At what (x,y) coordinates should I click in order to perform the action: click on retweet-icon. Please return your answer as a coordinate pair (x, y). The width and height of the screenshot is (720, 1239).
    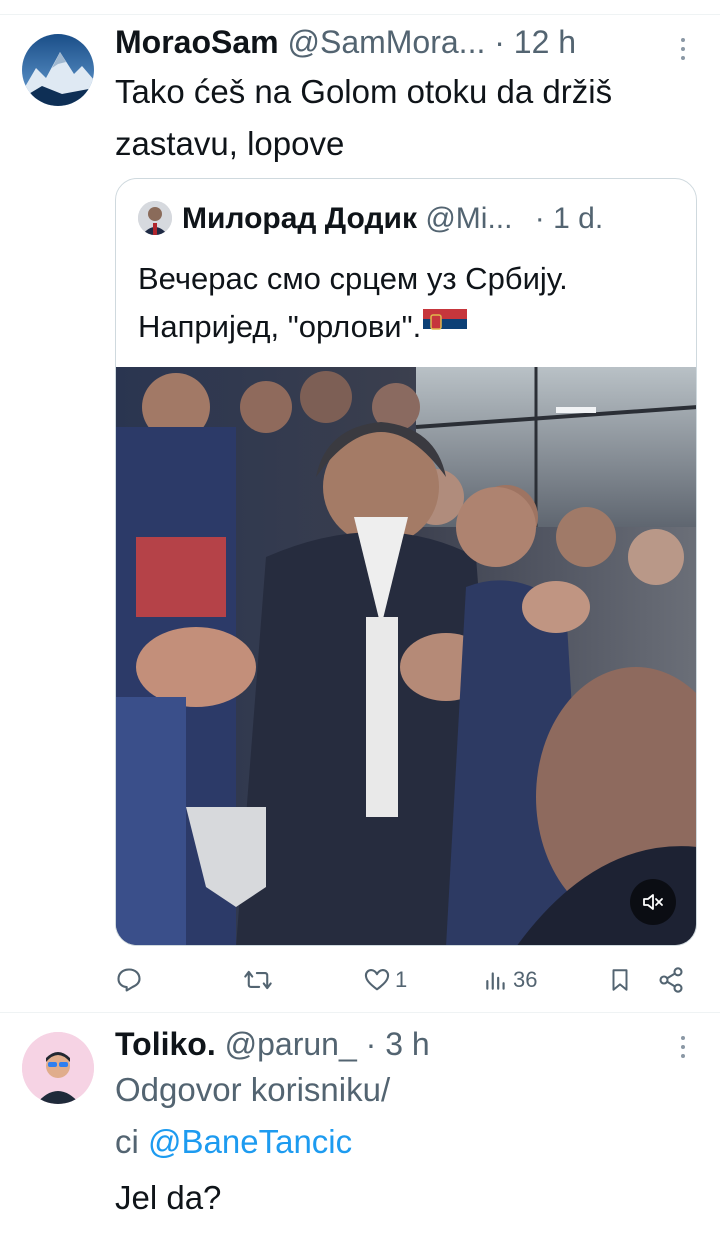
    Looking at the image, I should click on (258, 980).